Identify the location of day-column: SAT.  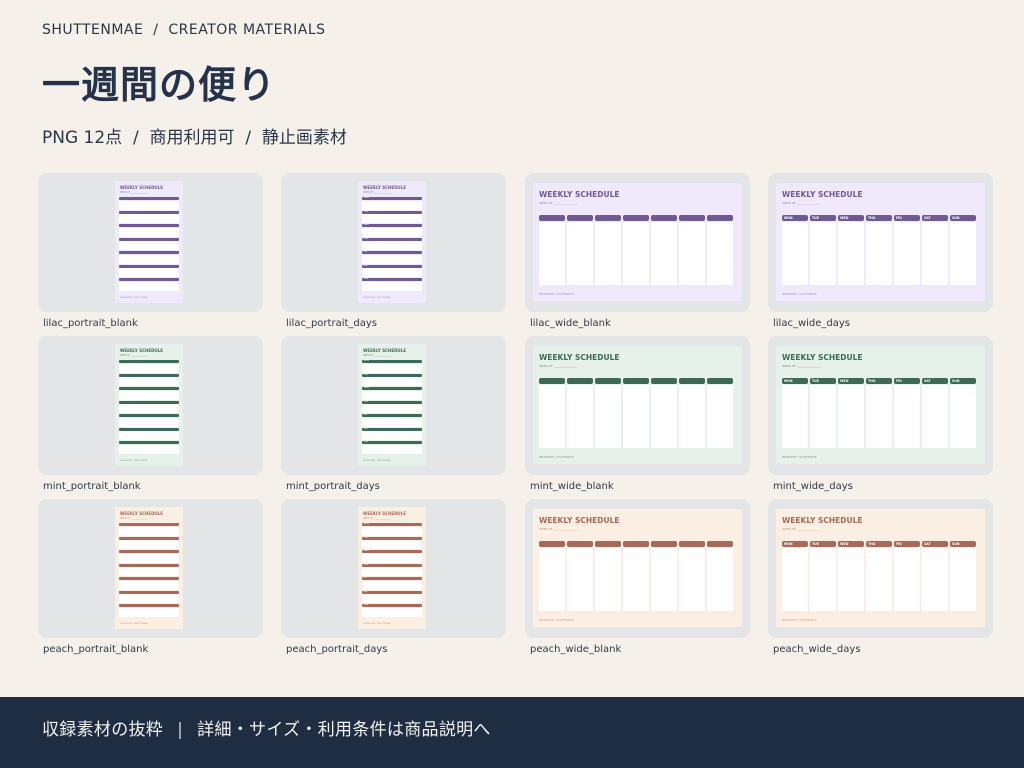
(935, 413).